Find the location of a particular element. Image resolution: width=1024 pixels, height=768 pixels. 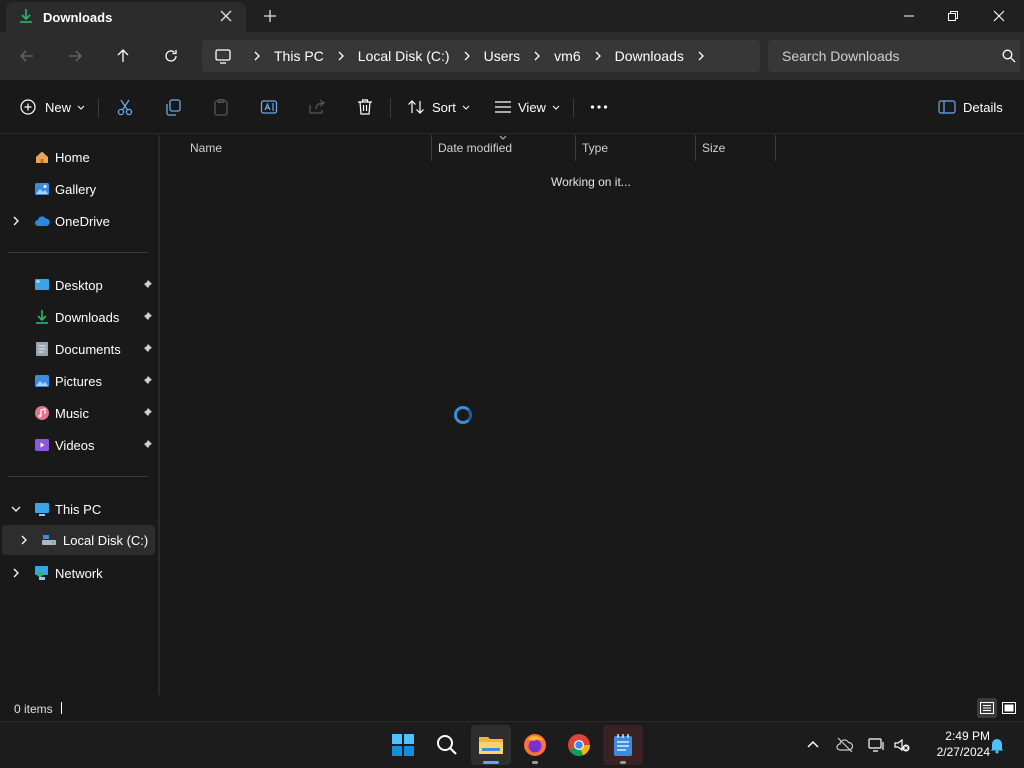

sidebar-item-network: Network is located at coordinates (78, 573).